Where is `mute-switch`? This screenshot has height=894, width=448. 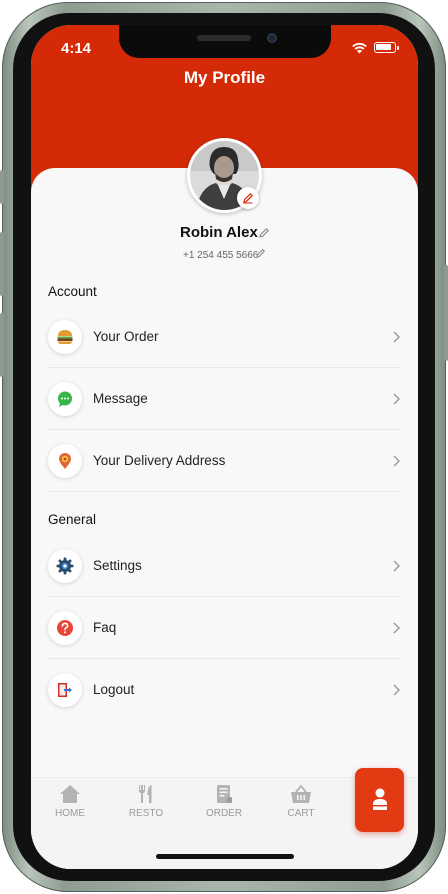 mute-switch is located at coordinates (2, 187).